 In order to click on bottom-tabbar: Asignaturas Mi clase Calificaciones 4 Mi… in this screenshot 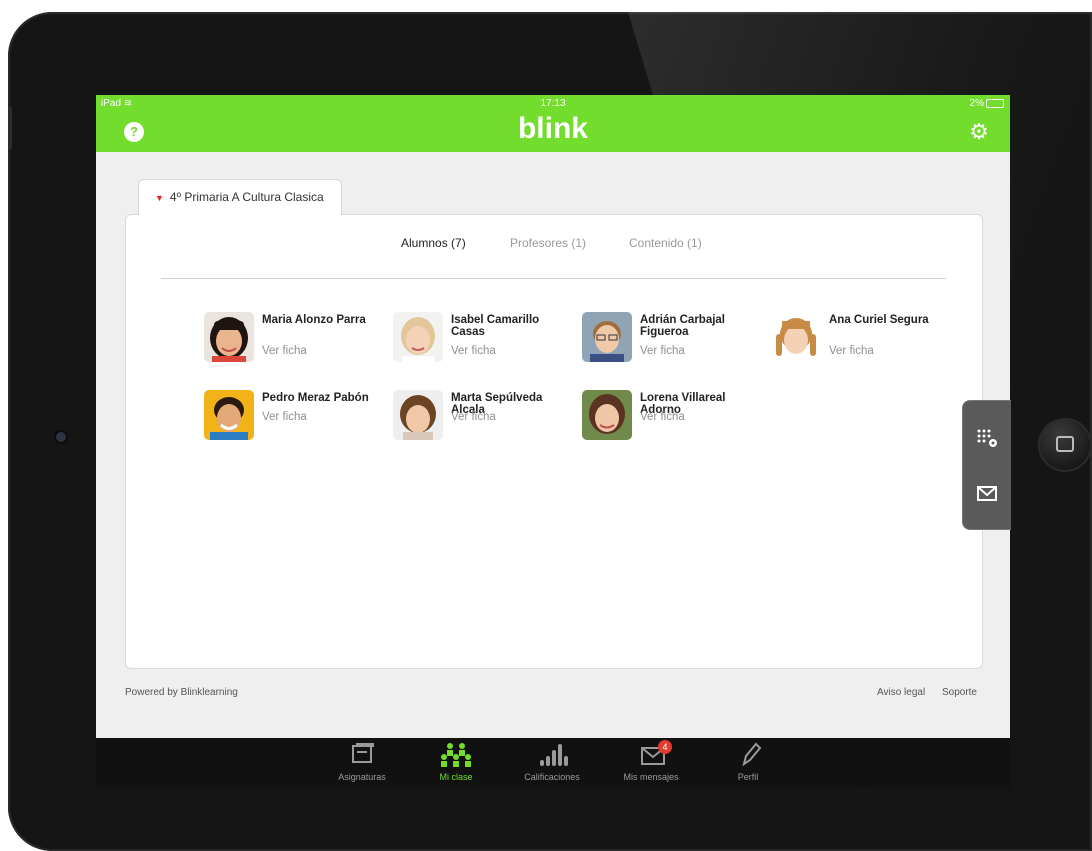, I will do `click(553, 763)`.